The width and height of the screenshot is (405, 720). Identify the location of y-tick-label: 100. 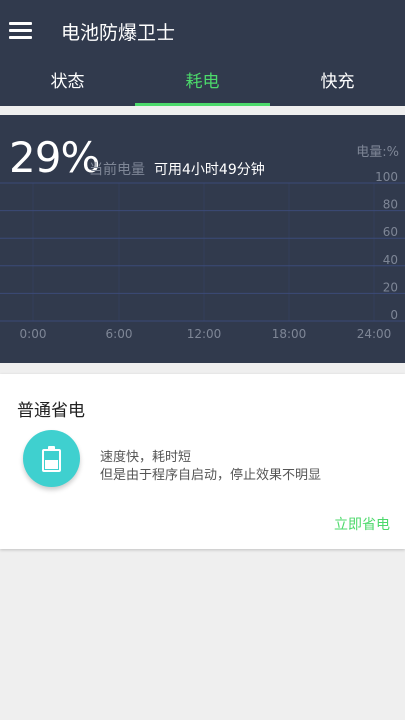
(386, 177).